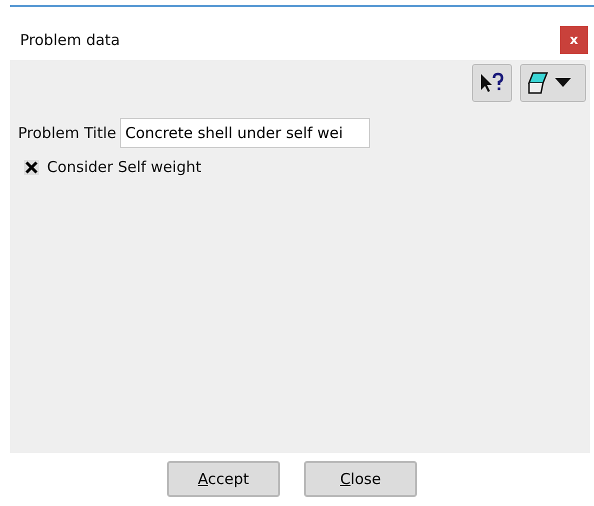 The height and width of the screenshot is (506, 594). I want to click on field-label: Problem Title, so click(67, 133).